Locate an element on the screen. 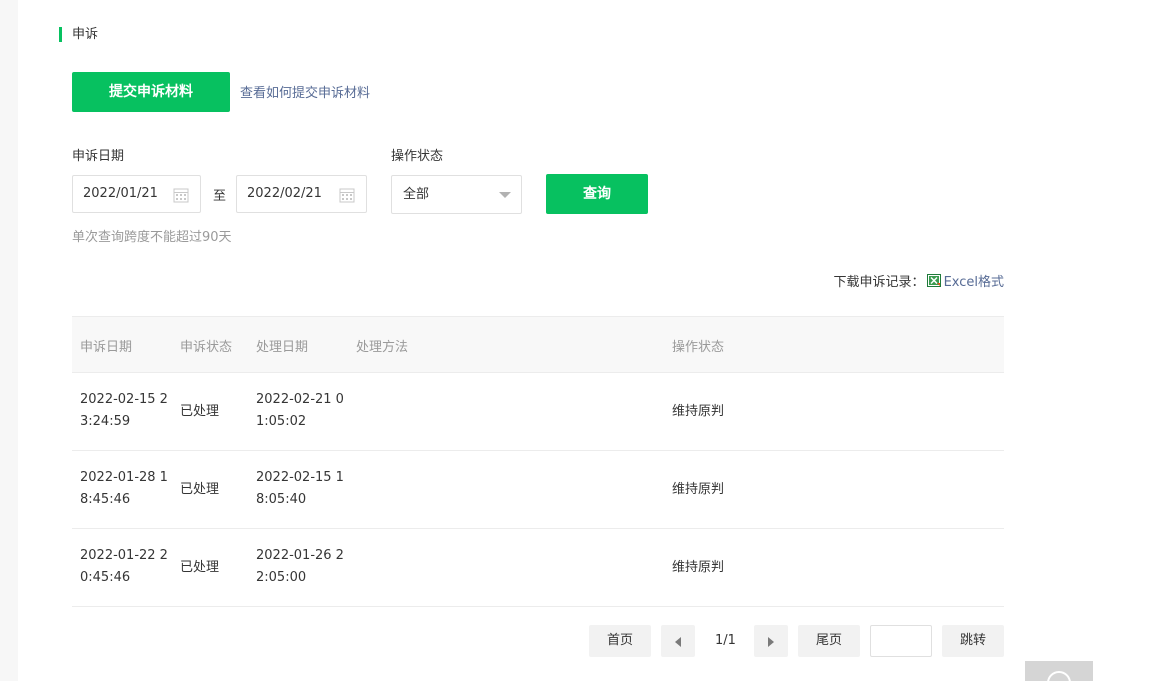 Image resolution: width=1163 pixels, height=681 pixels. last-page-button: 尾页 is located at coordinates (829, 641).